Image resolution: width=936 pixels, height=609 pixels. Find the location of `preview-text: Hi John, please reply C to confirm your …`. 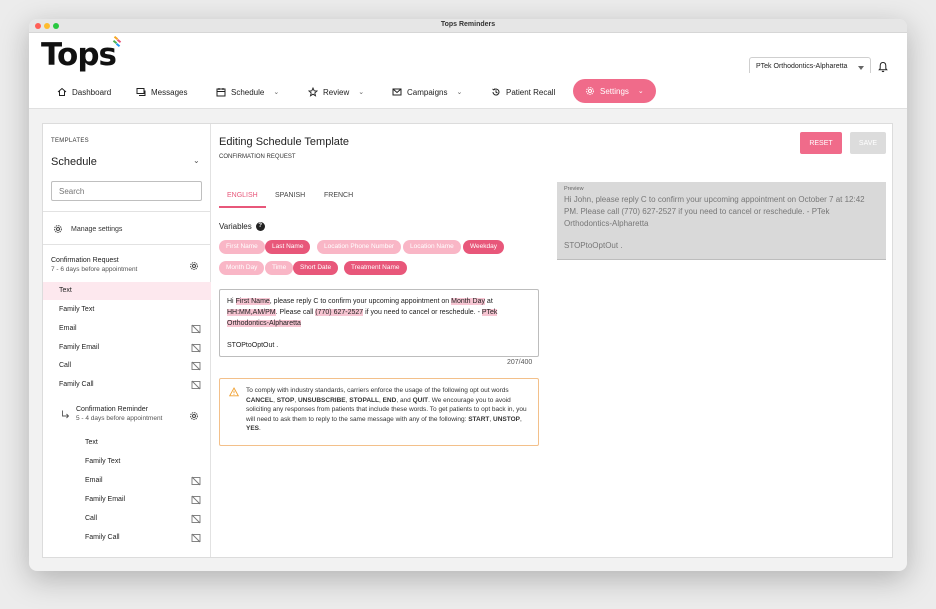

preview-text: Hi John, please reply C to confirm your … is located at coordinates (714, 211).